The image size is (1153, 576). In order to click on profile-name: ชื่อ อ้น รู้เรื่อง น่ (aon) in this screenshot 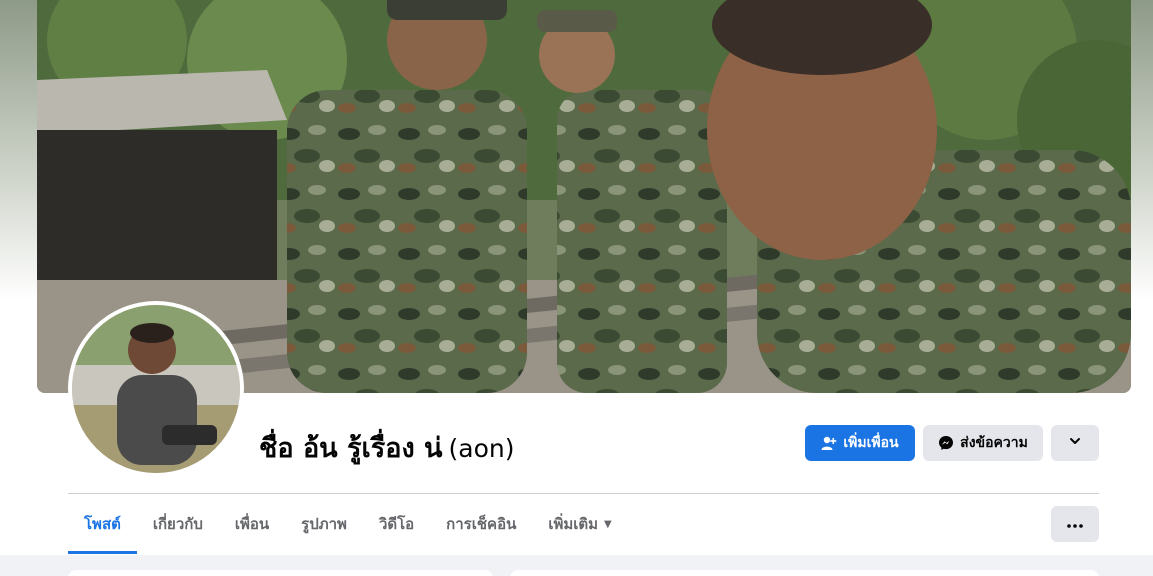, I will do `click(386, 447)`.